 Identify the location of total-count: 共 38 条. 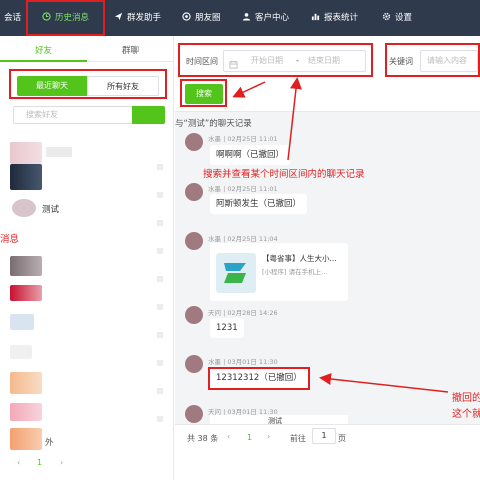
(203, 438).